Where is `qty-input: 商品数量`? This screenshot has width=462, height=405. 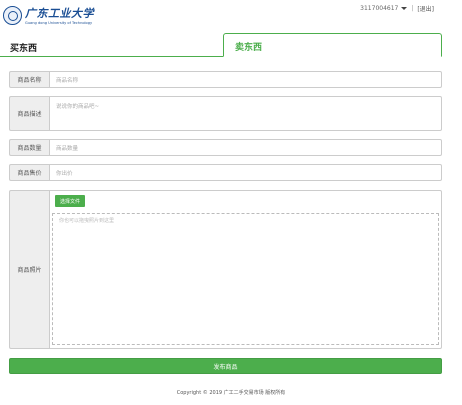 qty-input: 商品数量 is located at coordinates (245, 147).